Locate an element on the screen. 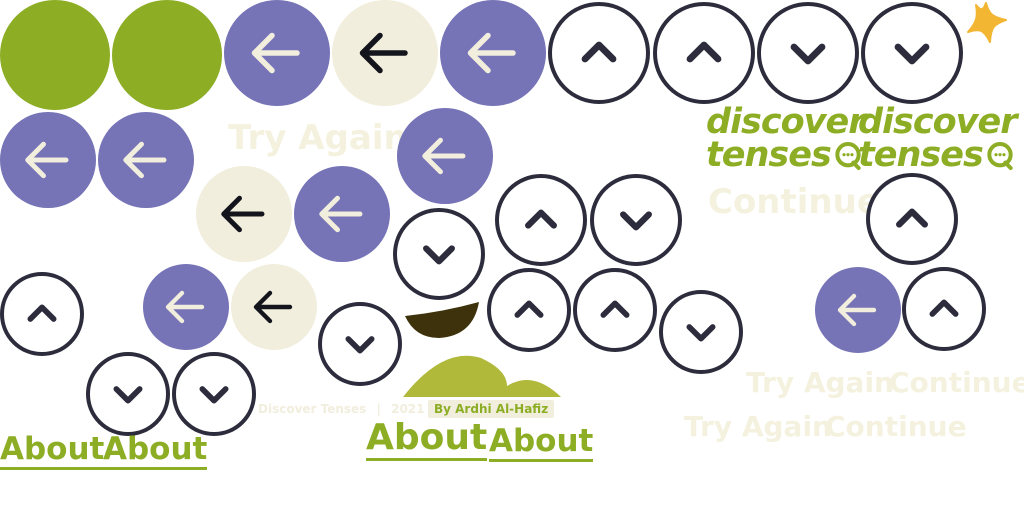  footer-year: 2021 is located at coordinates (408, 409).